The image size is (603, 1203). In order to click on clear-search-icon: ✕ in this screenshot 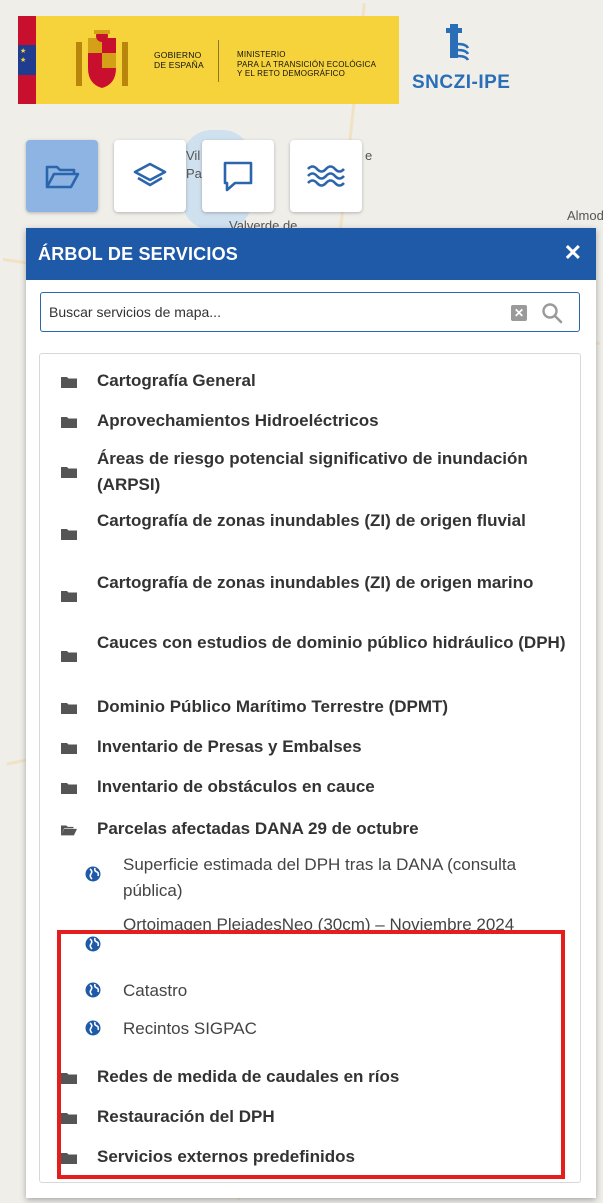, I will do `click(519, 313)`.